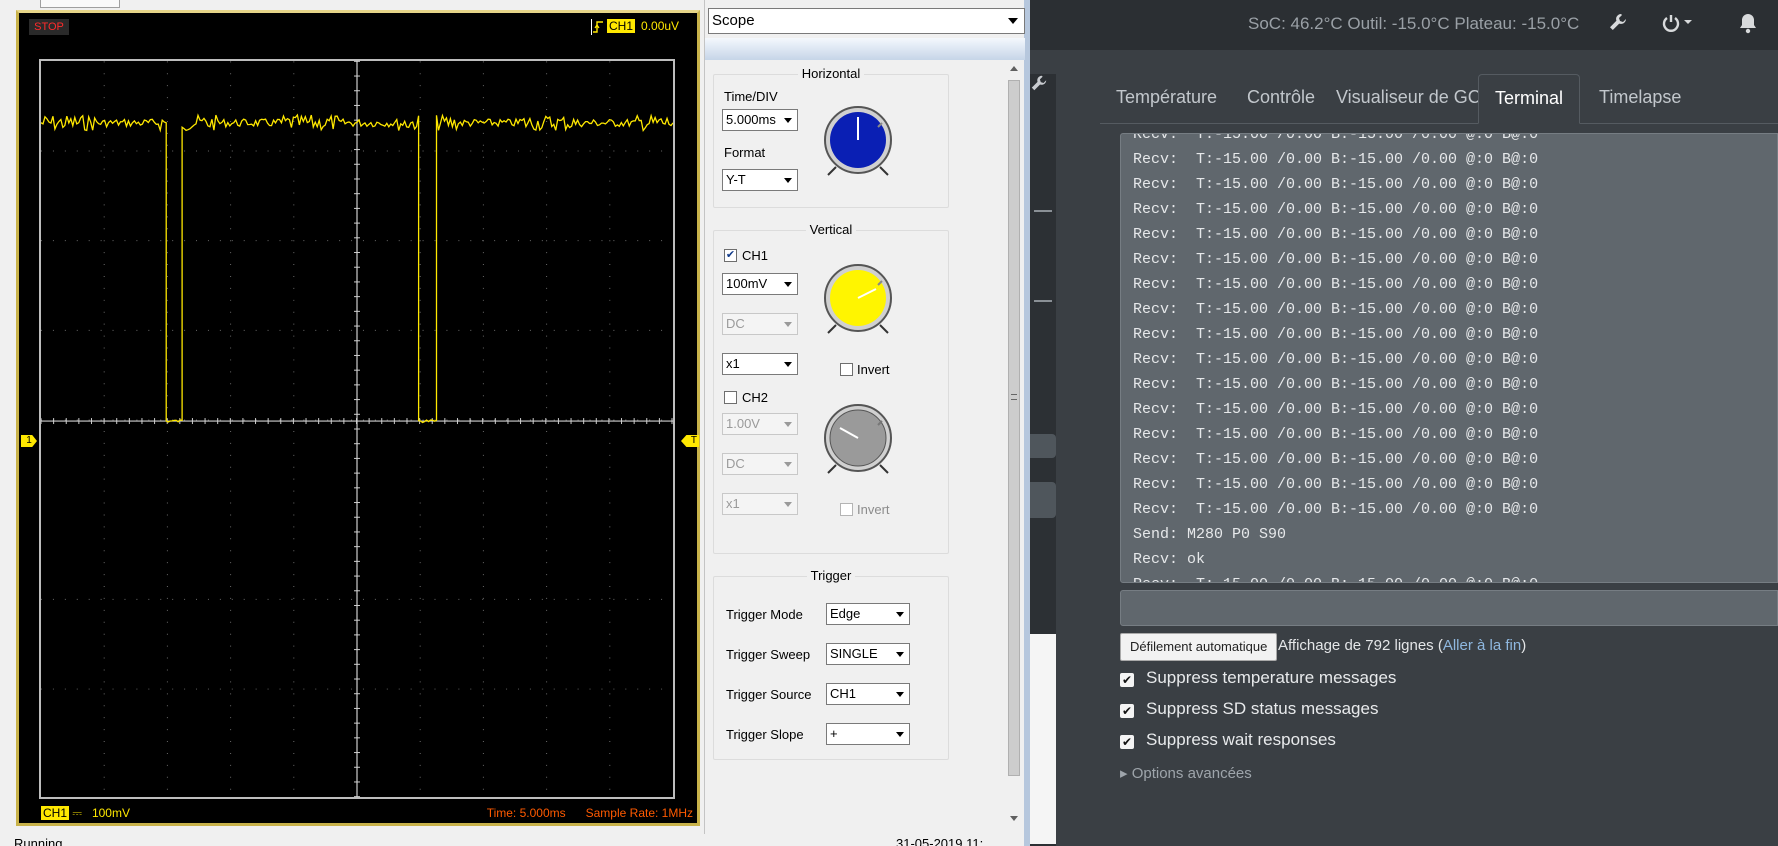 The width and height of the screenshot is (1778, 846). Describe the element at coordinates (760, 464) in the screenshot. I see `ch2-coupling-select: DC` at that location.